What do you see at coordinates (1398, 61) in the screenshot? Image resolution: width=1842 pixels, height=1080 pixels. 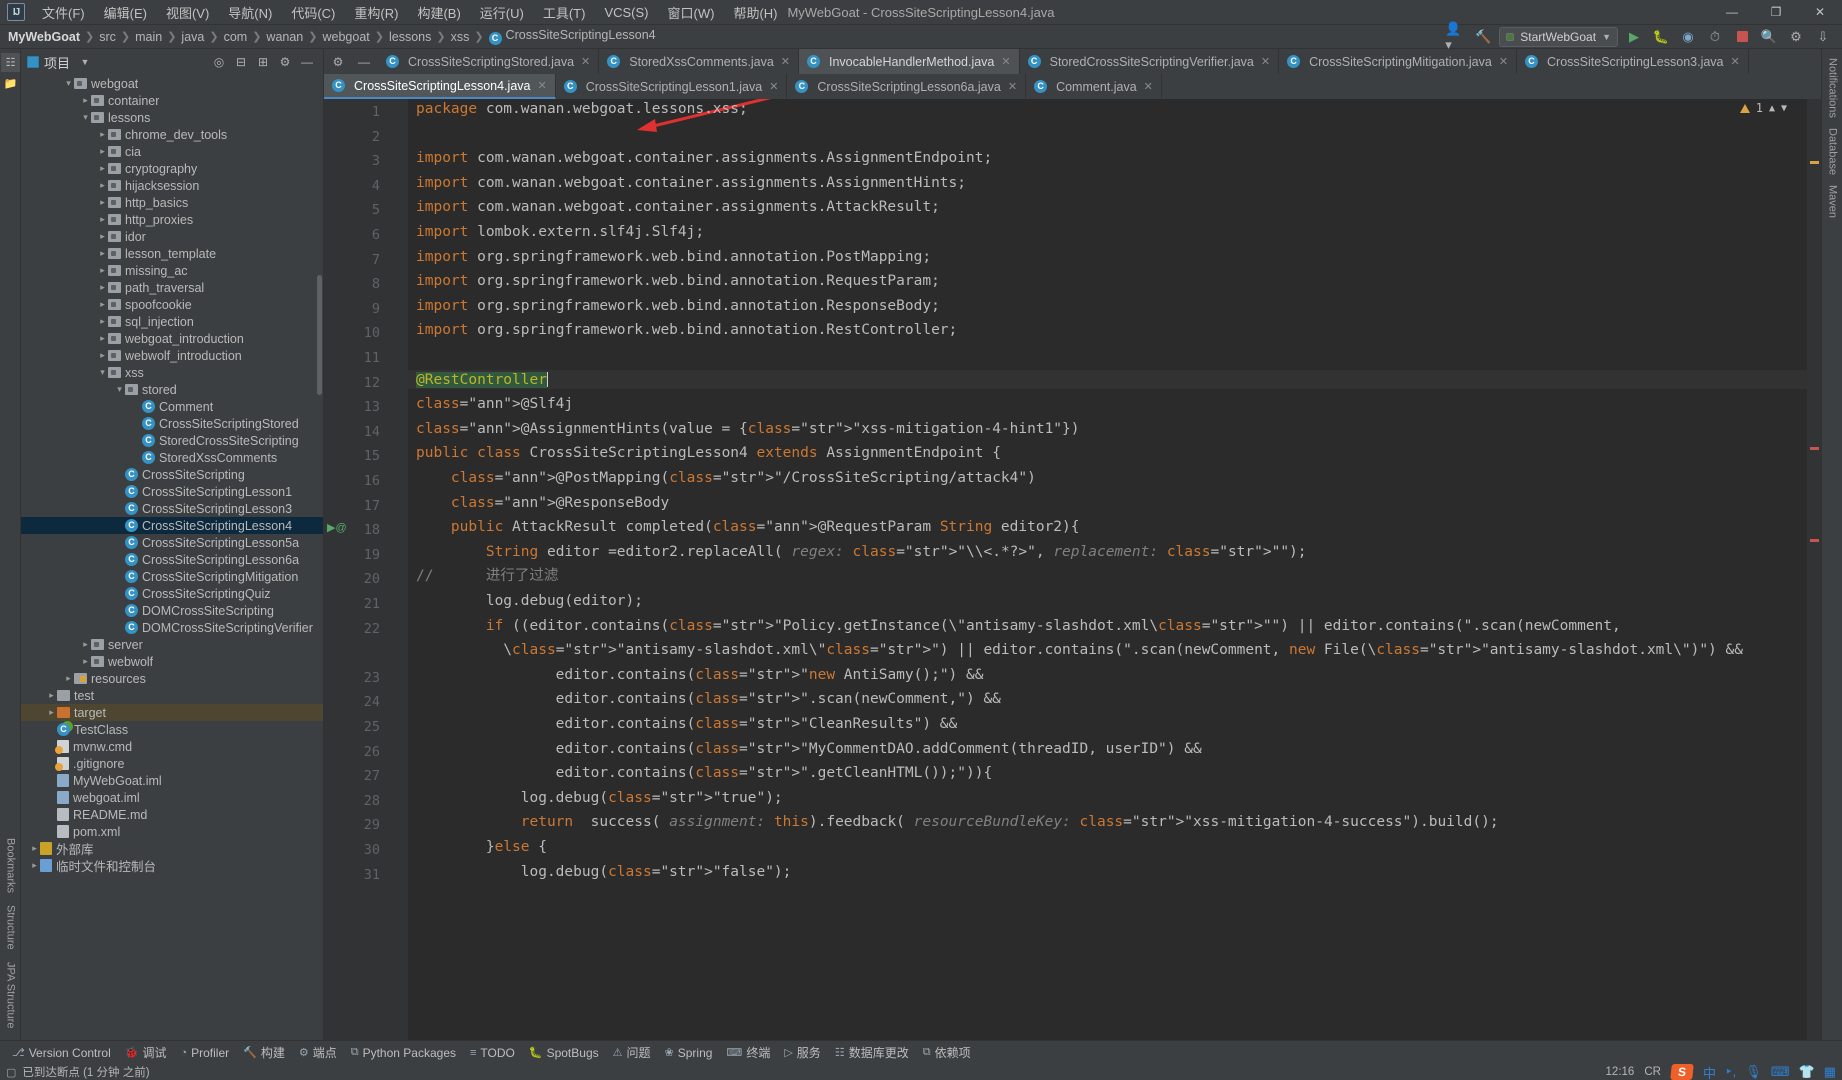 I see `editor-tab-crosssitescriptingmitigation-java: C CrossSiteScriptingMitigation.java ✕` at bounding box center [1398, 61].